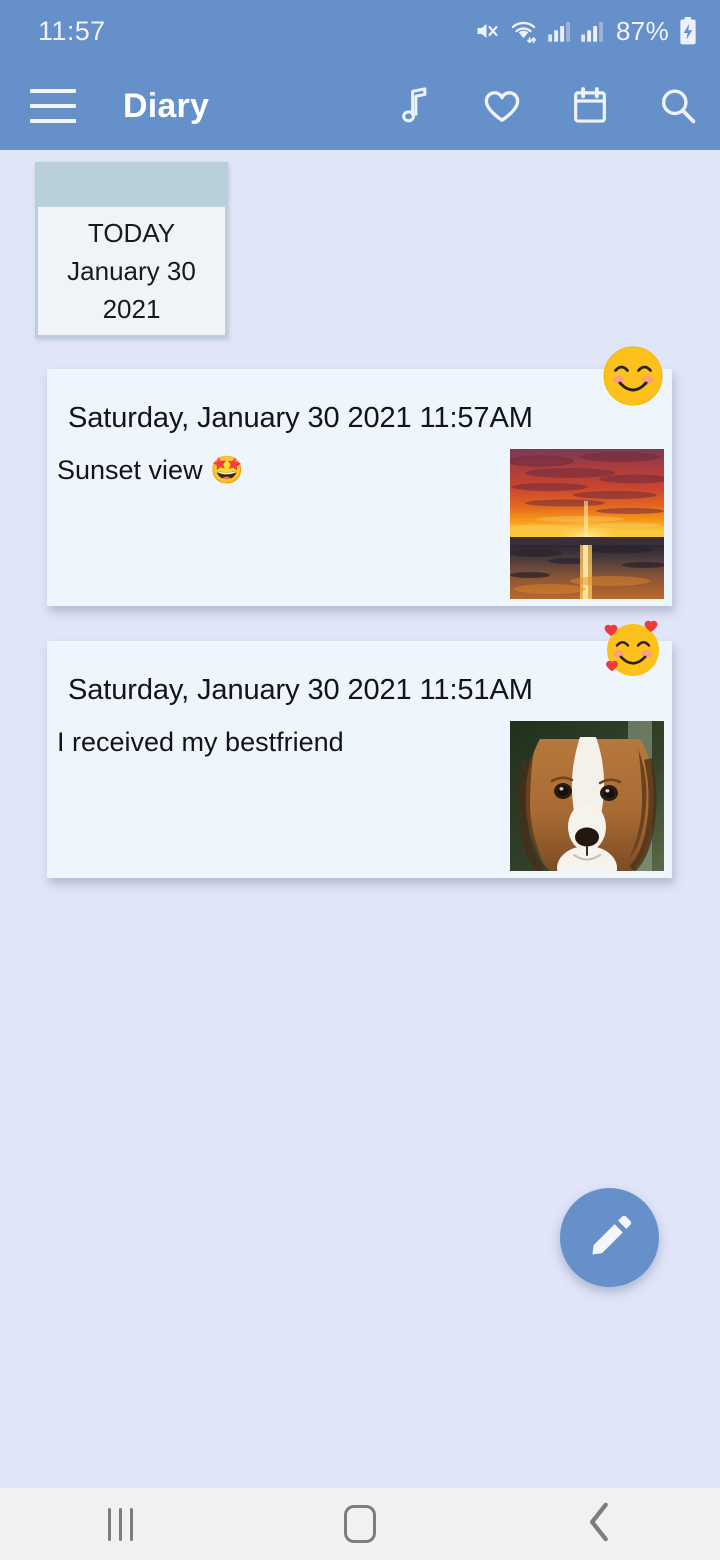 The image size is (720, 1560). What do you see at coordinates (300, 418) in the screenshot?
I see `entry-timestamp: Saturday, January 30 2021 11:57AM` at bounding box center [300, 418].